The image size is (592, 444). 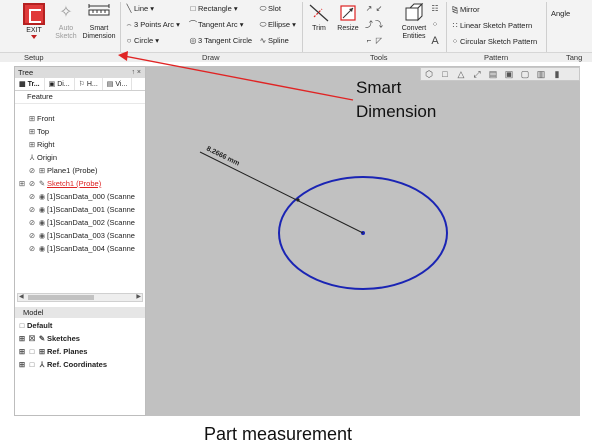 What do you see at coordinates (435, 9) in the screenshot?
I see `sketch-text-tool: ☷` at bounding box center [435, 9].